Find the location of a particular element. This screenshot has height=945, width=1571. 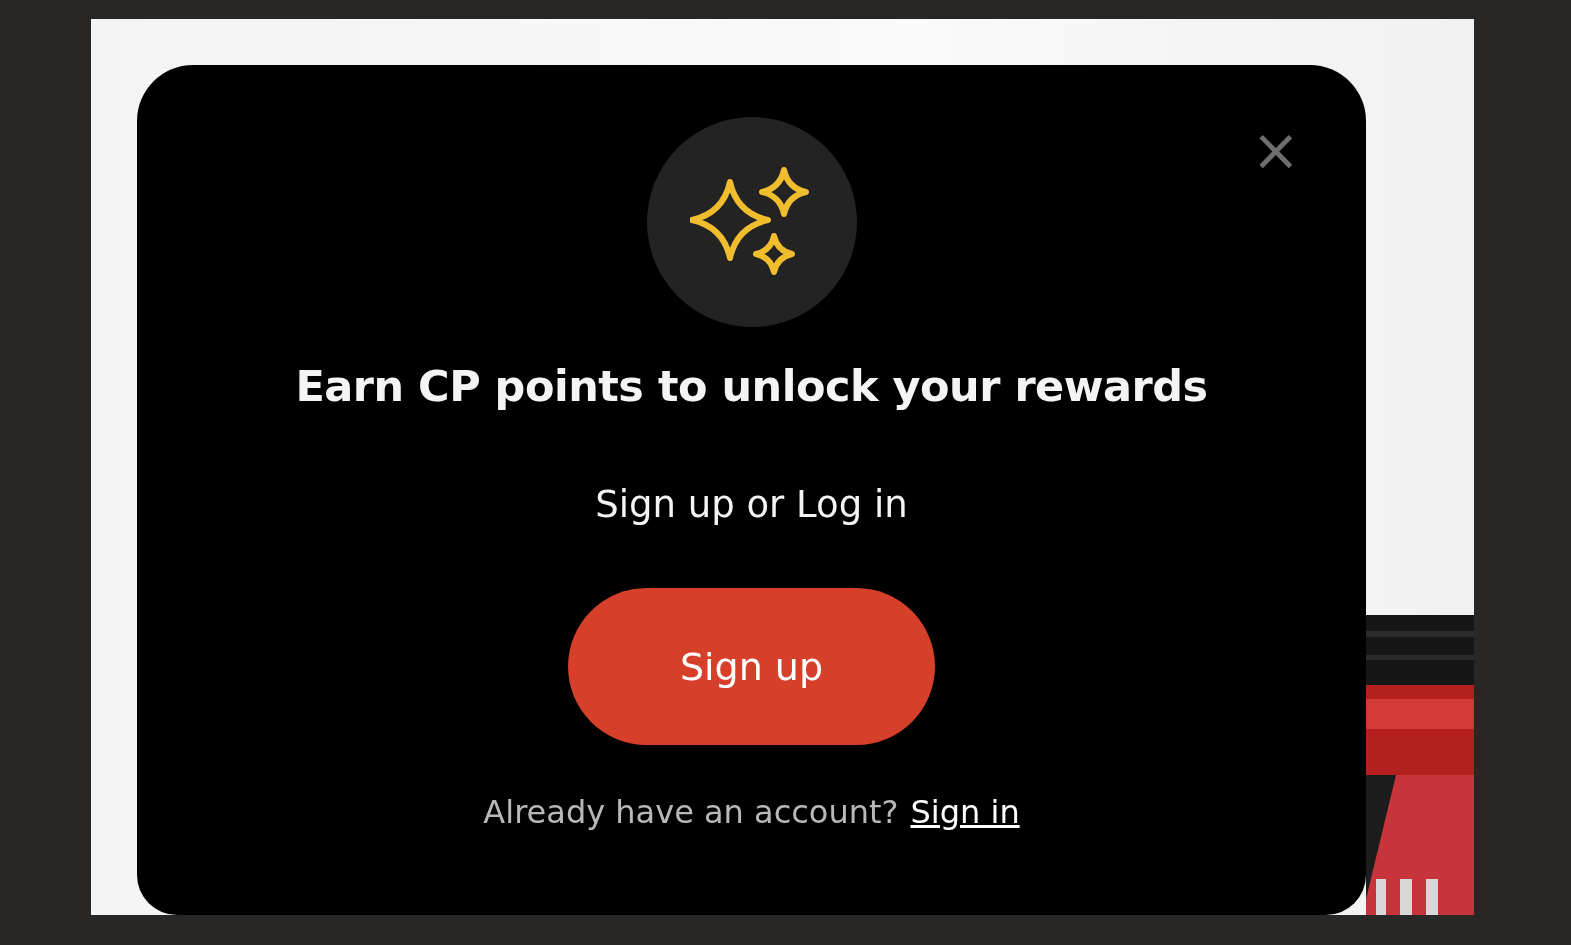

close-button: × is located at coordinates (1275, 150).